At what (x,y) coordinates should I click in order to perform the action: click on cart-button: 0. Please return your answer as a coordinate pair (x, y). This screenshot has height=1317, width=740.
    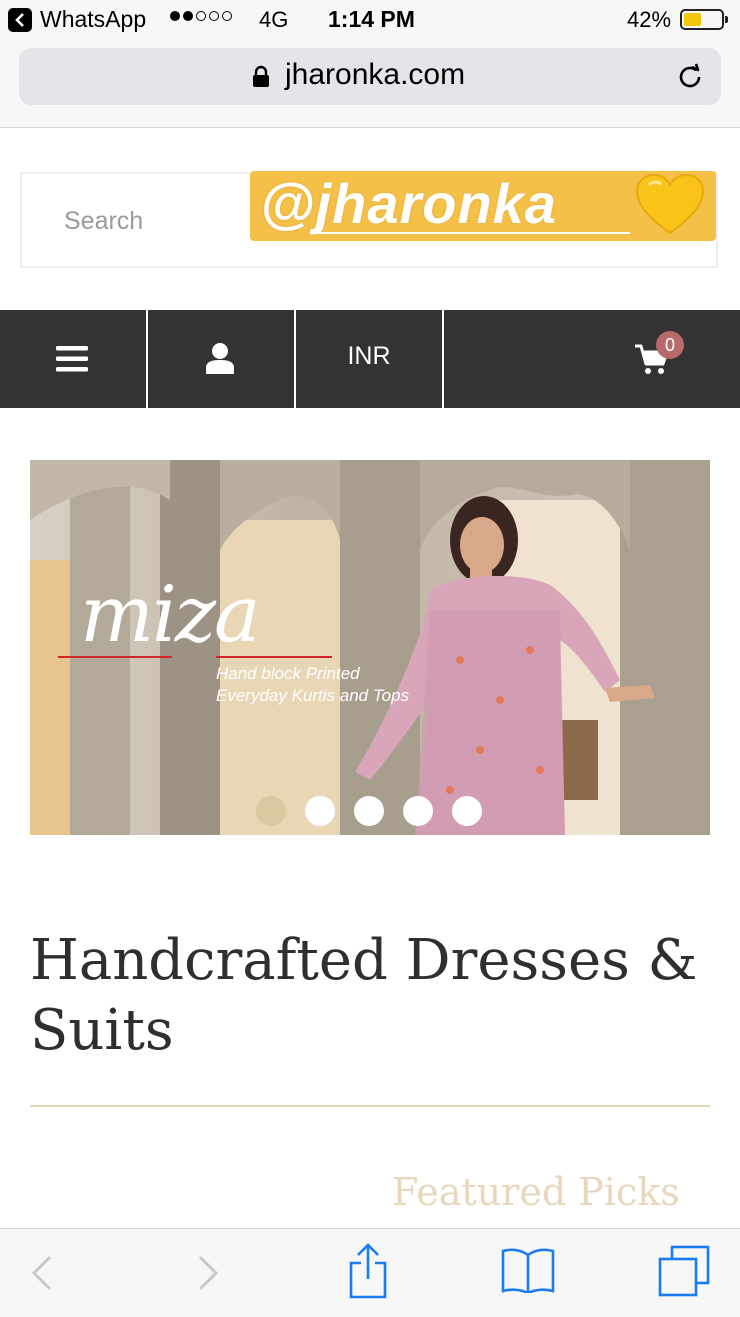
    Looking at the image, I should click on (592, 359).